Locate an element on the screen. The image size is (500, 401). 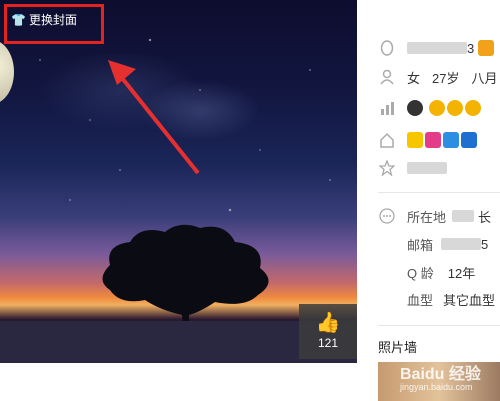
person-icon is located at coordinates (387, 77).